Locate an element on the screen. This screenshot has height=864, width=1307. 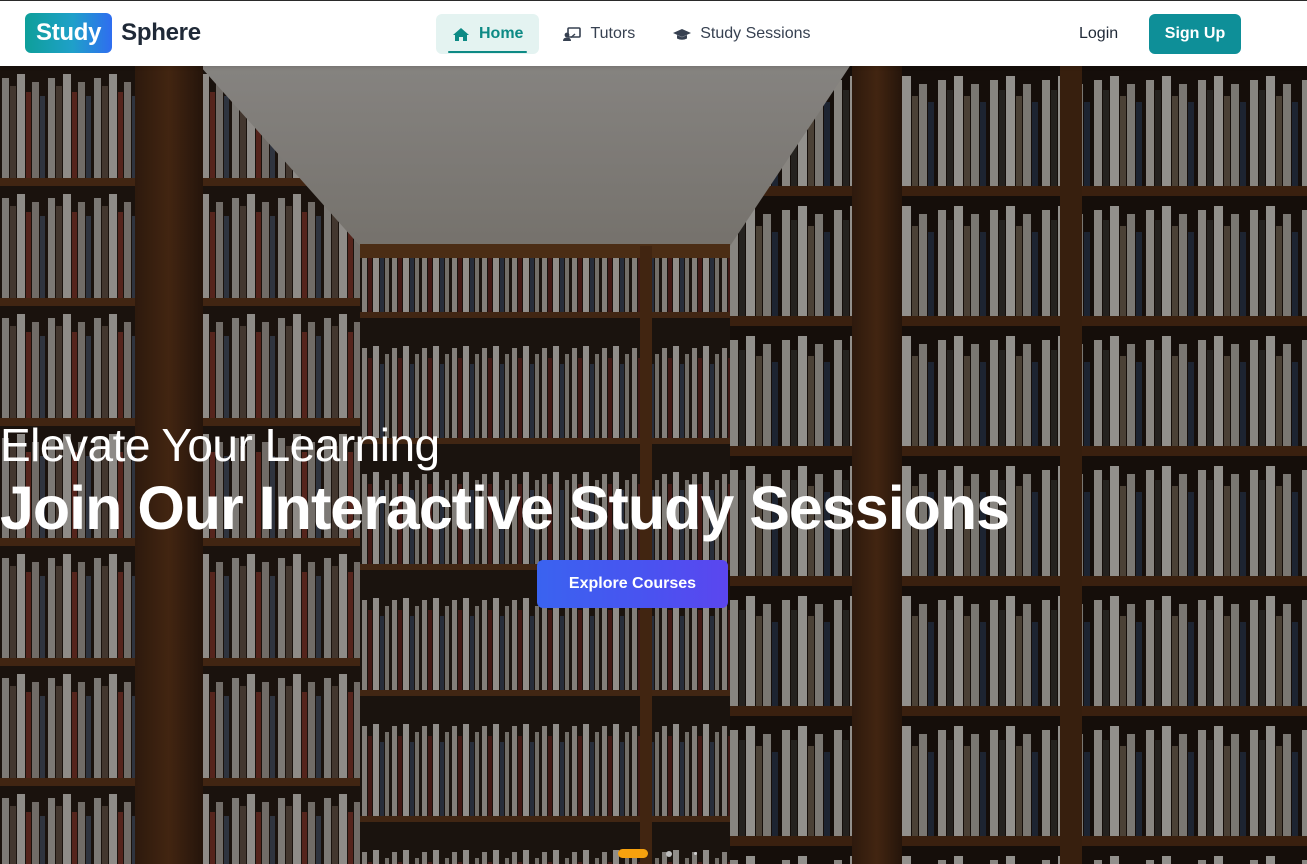
nav-item-label: Tutors is located at coordinates (613, 33).